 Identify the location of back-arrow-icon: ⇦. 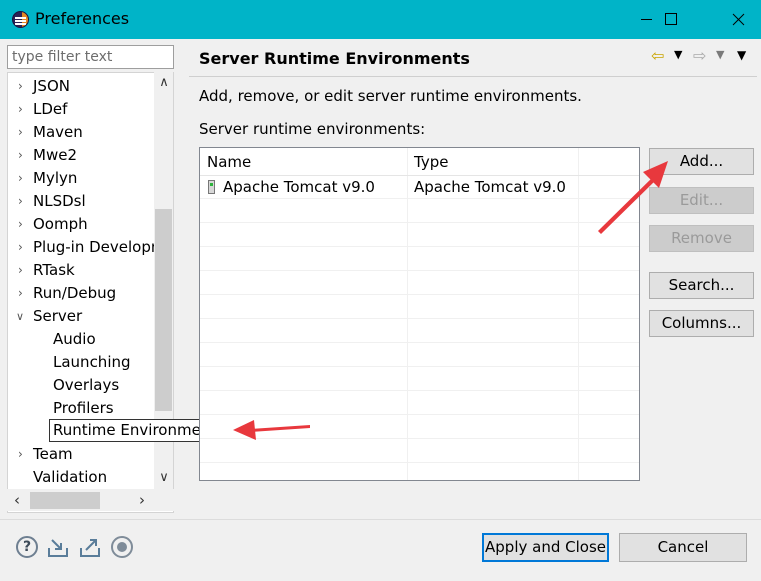
(657, 55).